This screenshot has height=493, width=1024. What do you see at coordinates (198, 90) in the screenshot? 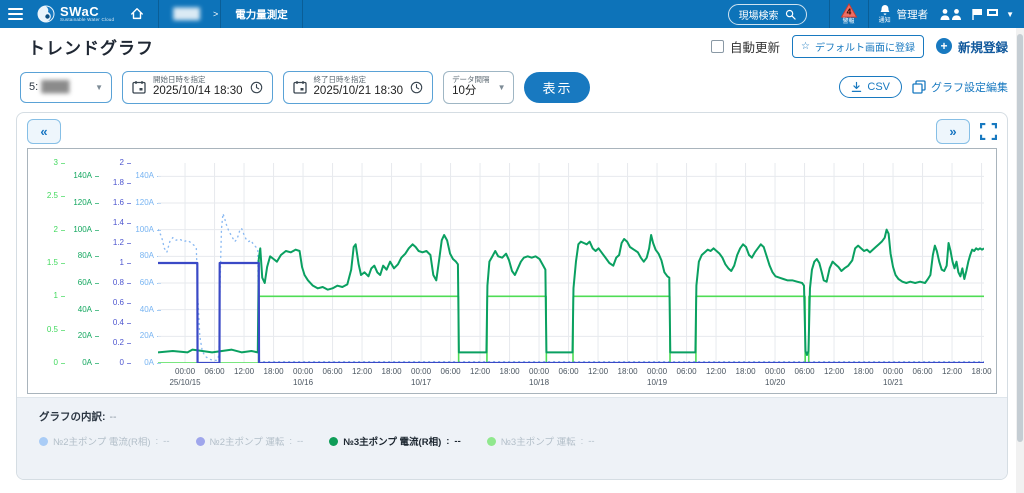
I see `start-datetime-value: 2025/10/14 18:30` at bounding box center [198, 90].